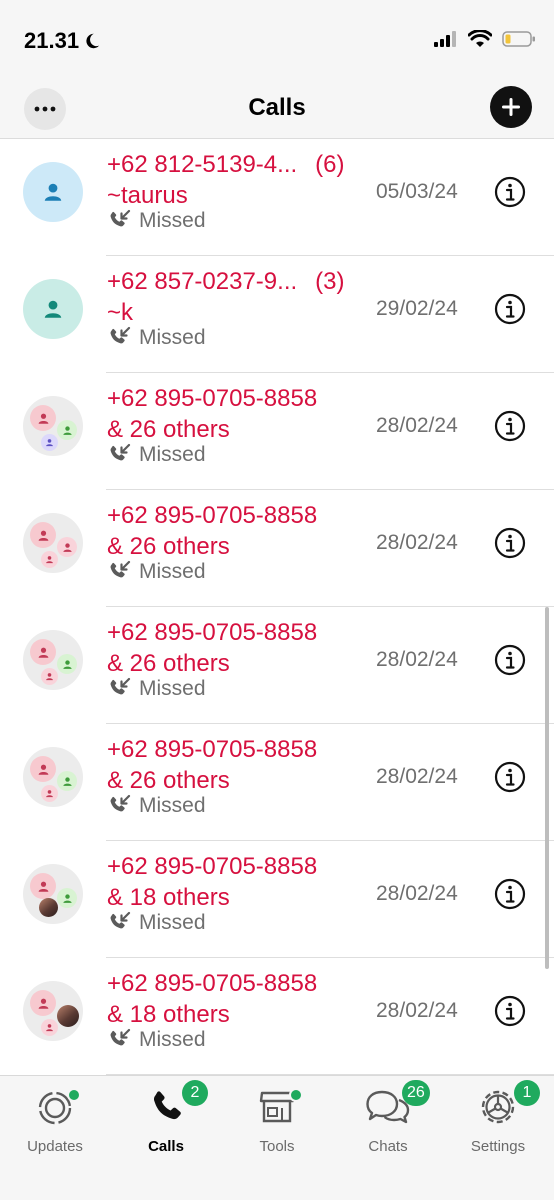  I want to click on tab-updates: Updates, so click(55, 1120).